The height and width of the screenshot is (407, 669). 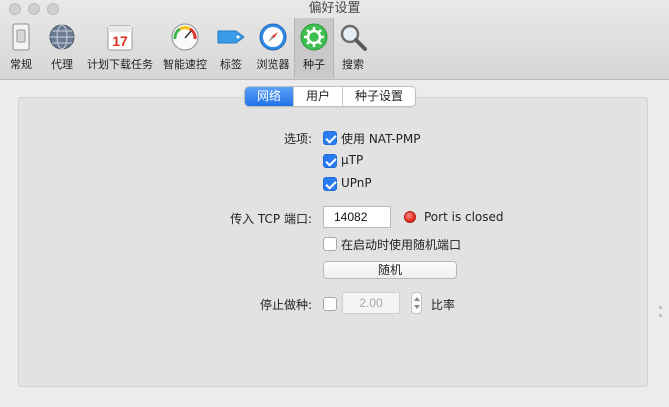 I want to click on random-port-on-start-label: 在启动时使用随机端口, so click(x=401, y=245).